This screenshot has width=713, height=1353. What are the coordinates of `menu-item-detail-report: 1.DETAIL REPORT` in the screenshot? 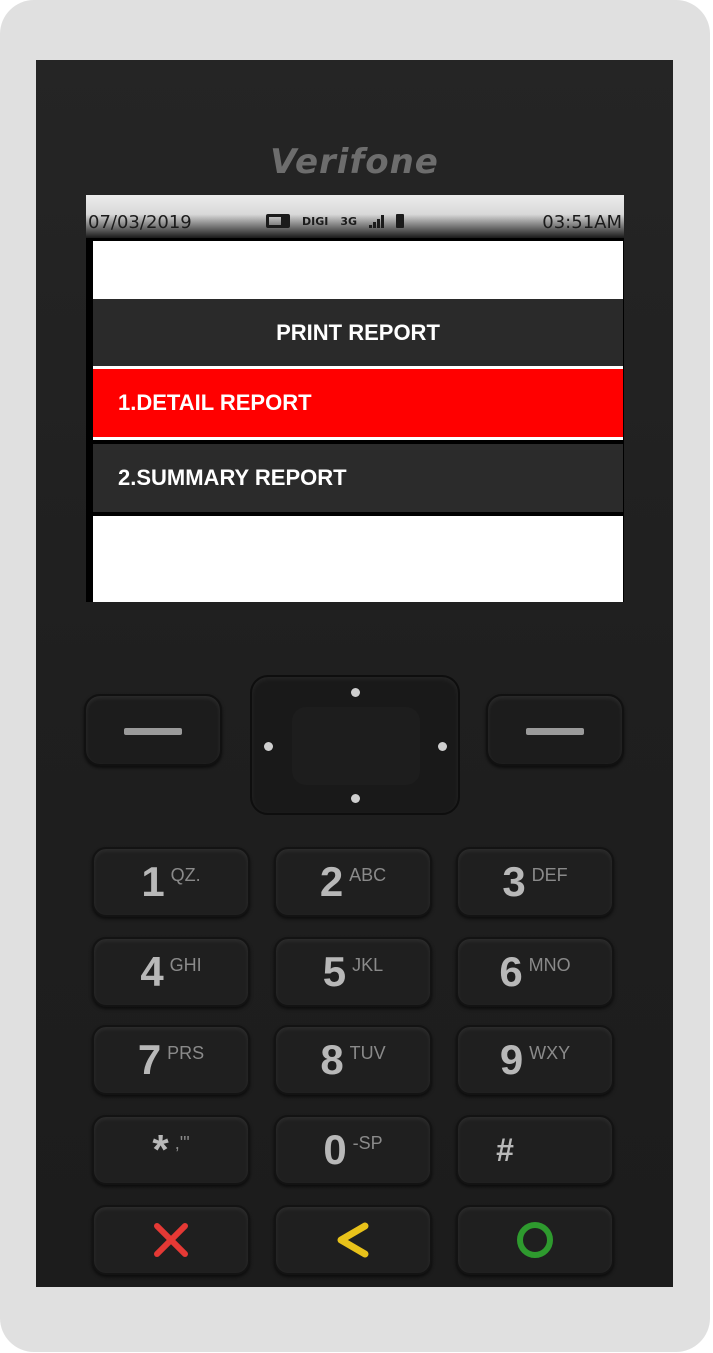 It's located at (358, 403).